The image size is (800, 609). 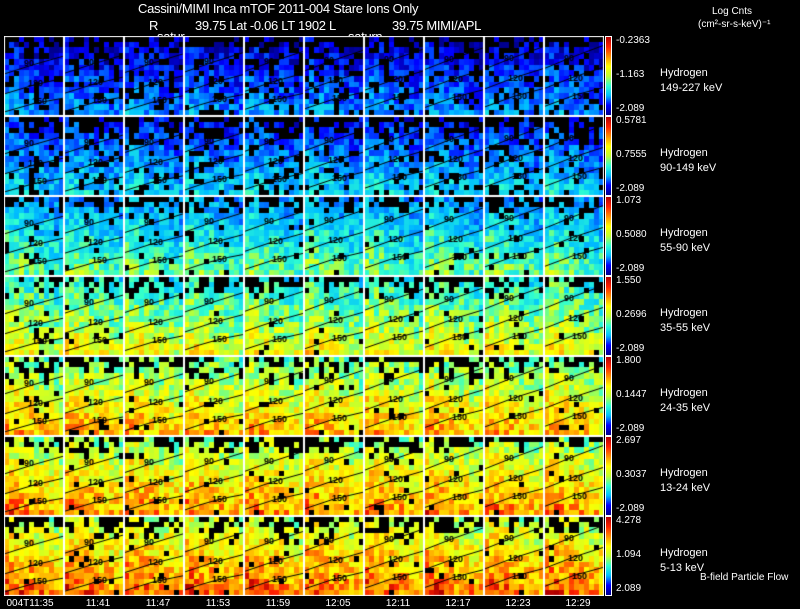 I want to click on colorbar-mid-label: 0.3037, so click(x=631, y=474).